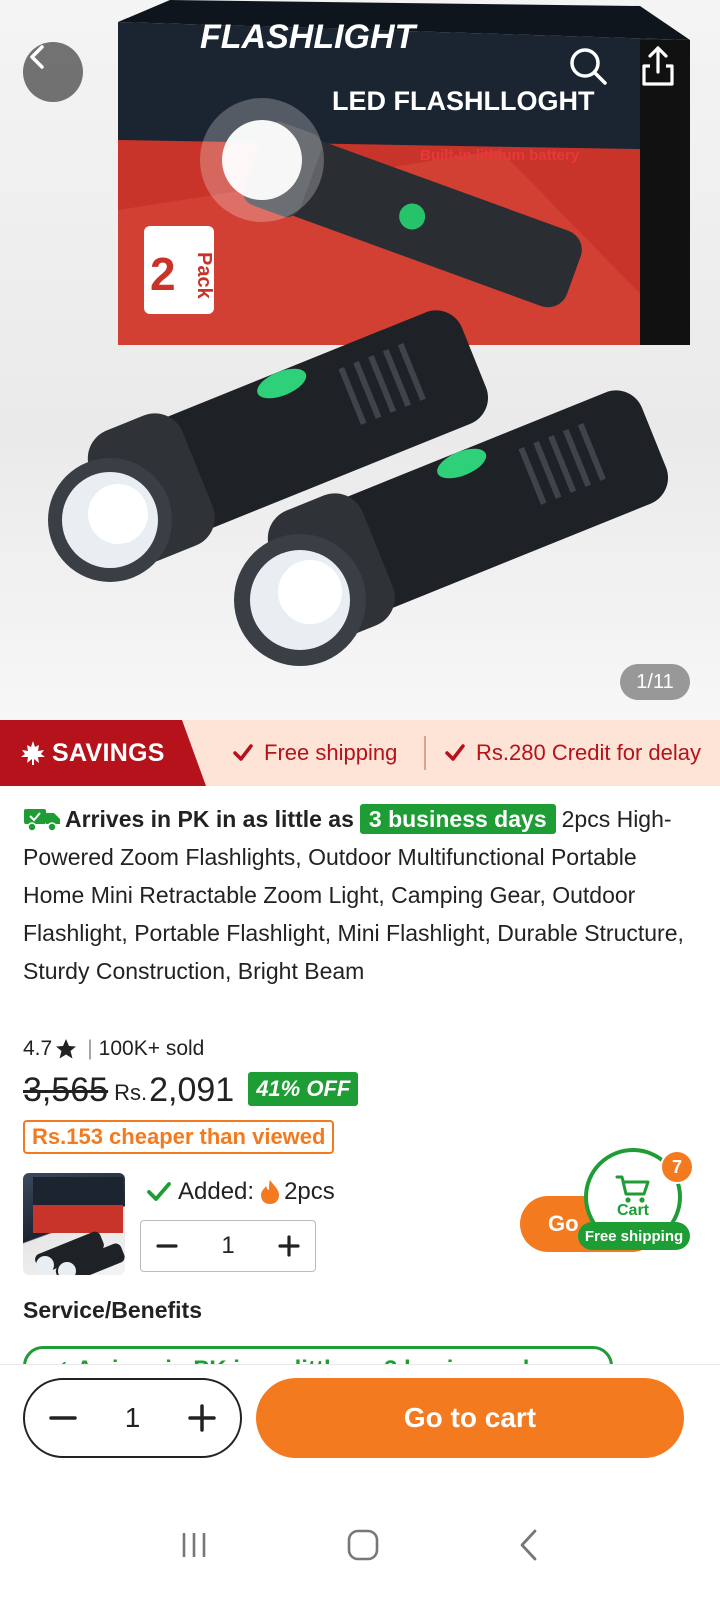  I want to click on quantity-stepper-small: 1, so click(228, 1246).